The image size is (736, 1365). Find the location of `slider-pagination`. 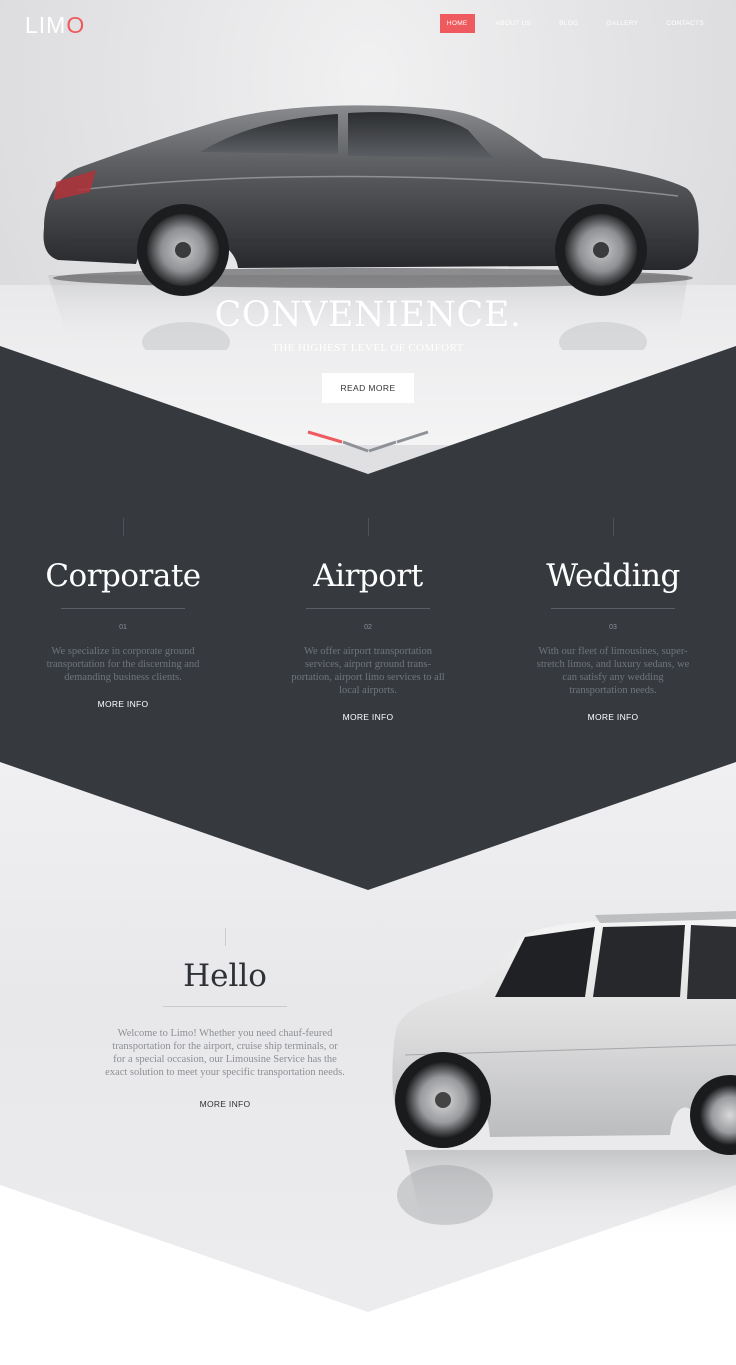

slider-pagination is located at coordinates (368, 441).